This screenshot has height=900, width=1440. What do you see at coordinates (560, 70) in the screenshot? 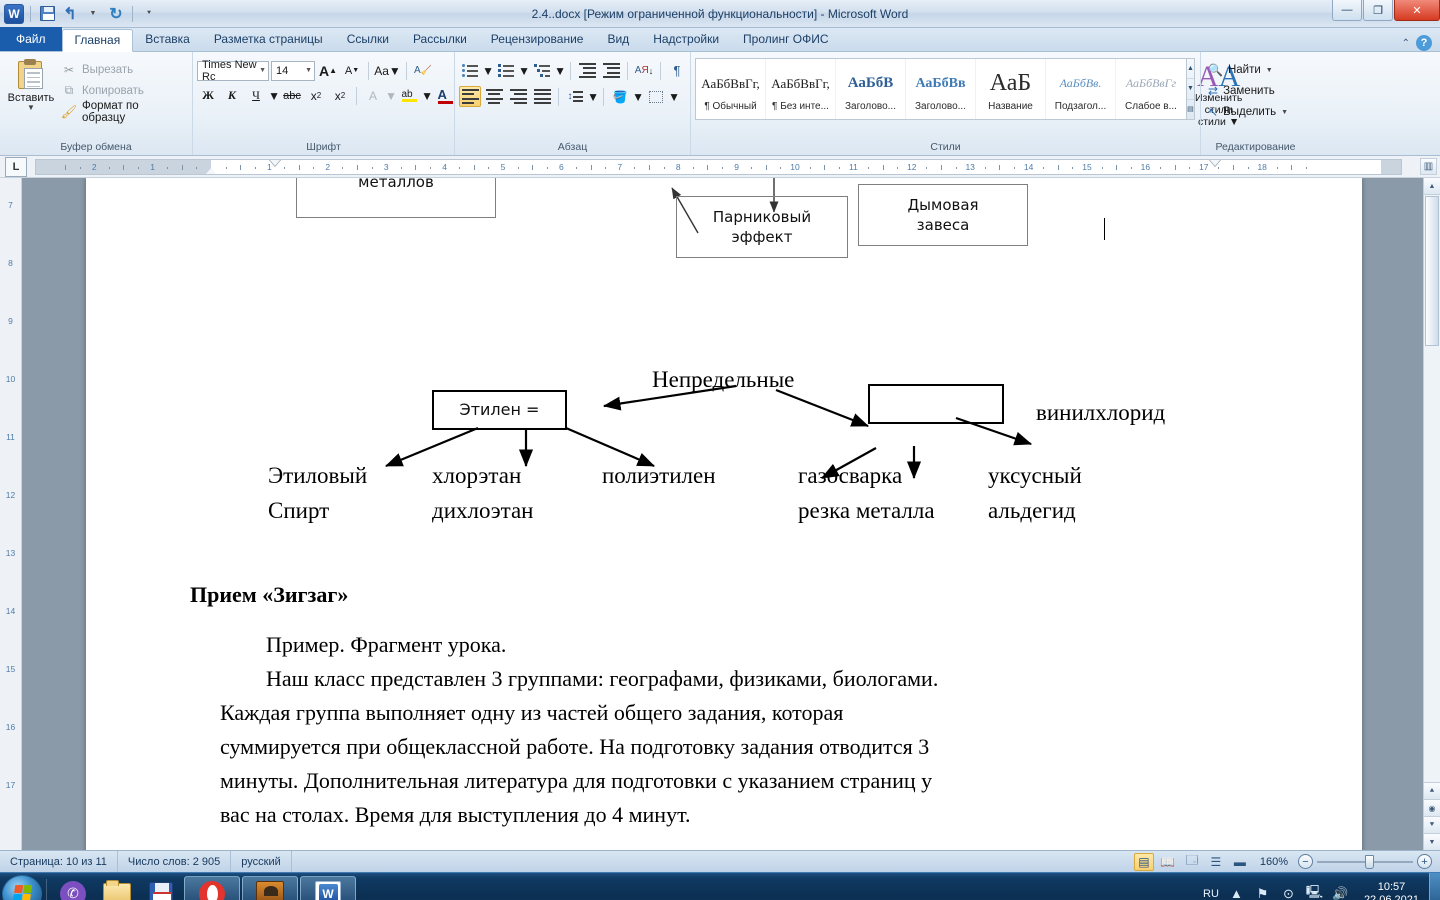
I see `multilevel-dropdown-icon: ▼` at bounding box center [560, 70].